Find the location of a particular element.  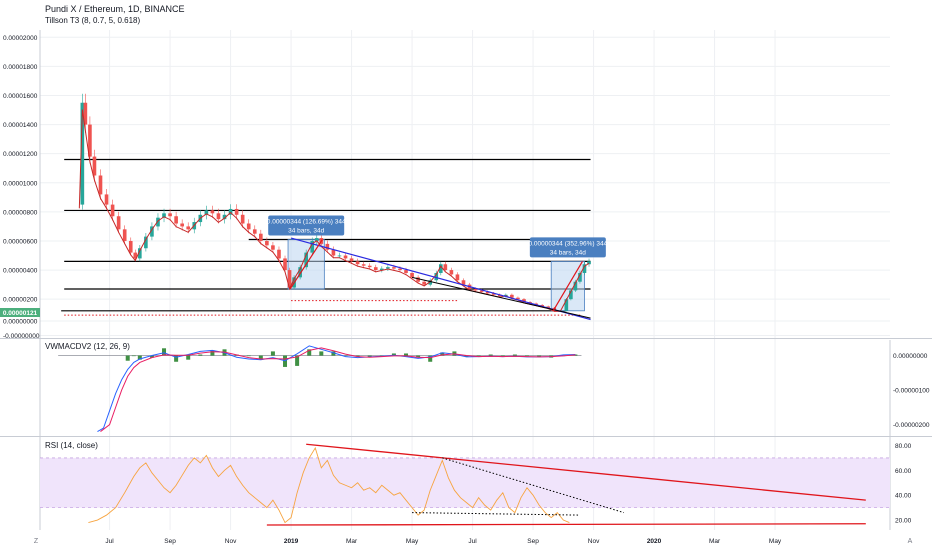

macd-line is located at coordinates (336, 388).